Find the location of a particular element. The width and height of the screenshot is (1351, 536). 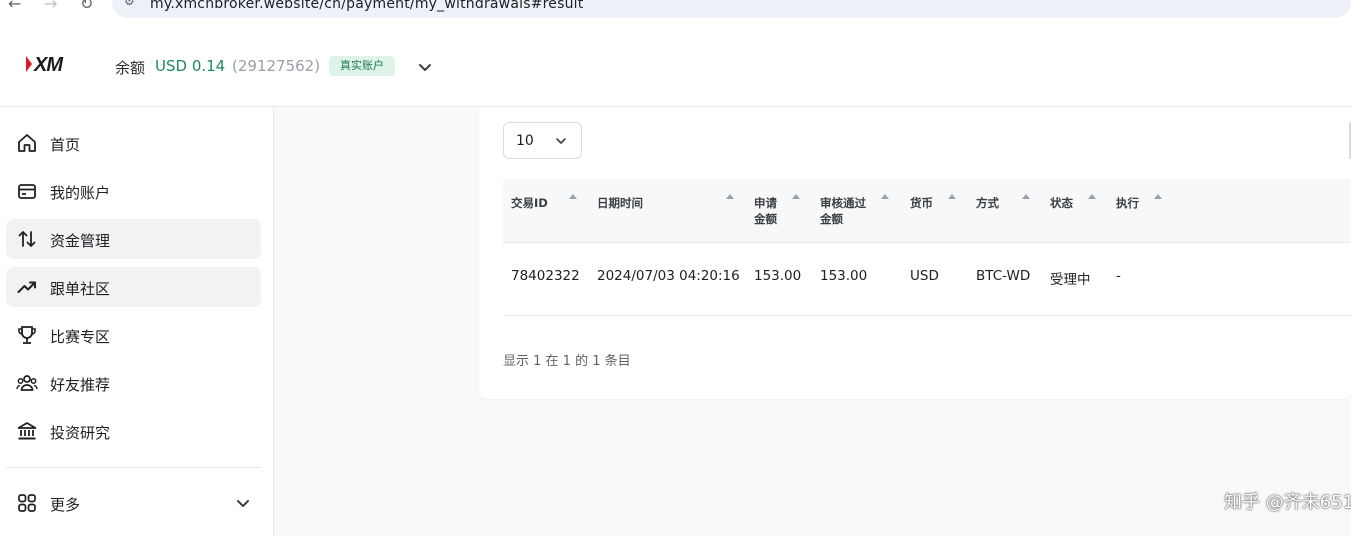

cell-datetime: 2024/07/03 04:20:16 is located at coordinates (668, 276).